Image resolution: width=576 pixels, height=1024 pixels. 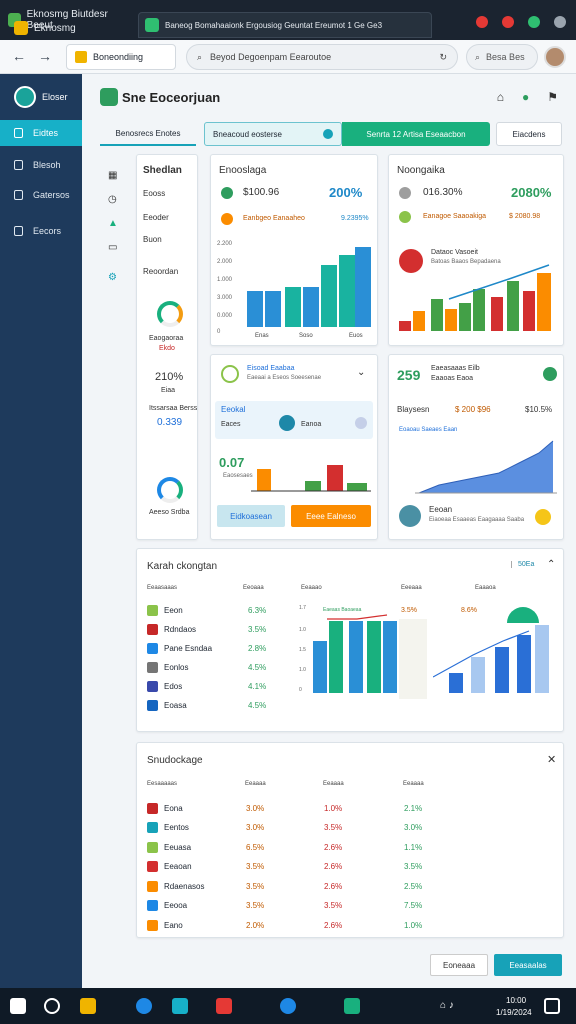 What do you see at coordinates (121, 57) in the screenshot?
I see `url-tab: Boneondiing` at bounding box center [121, 57].